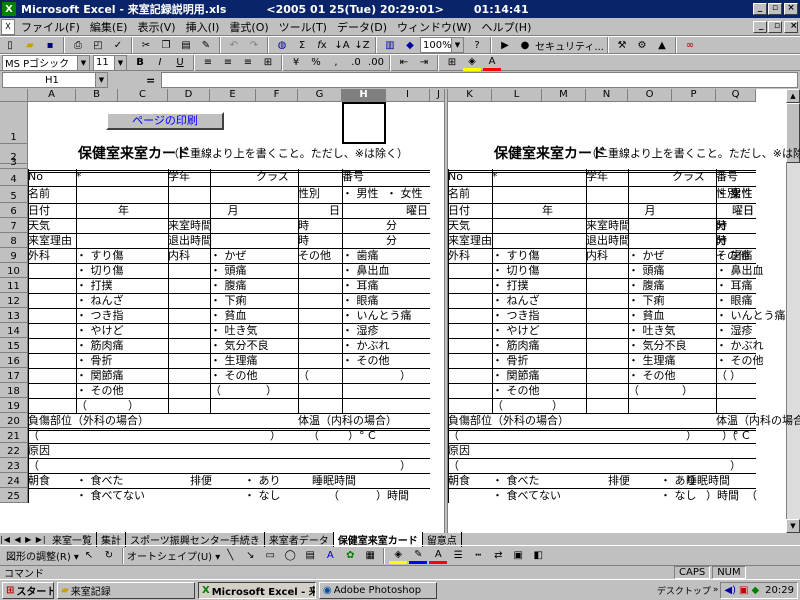 The width and height of the screenshot is (800, 600). I want to click on bold-button: B, so click(140, 63).